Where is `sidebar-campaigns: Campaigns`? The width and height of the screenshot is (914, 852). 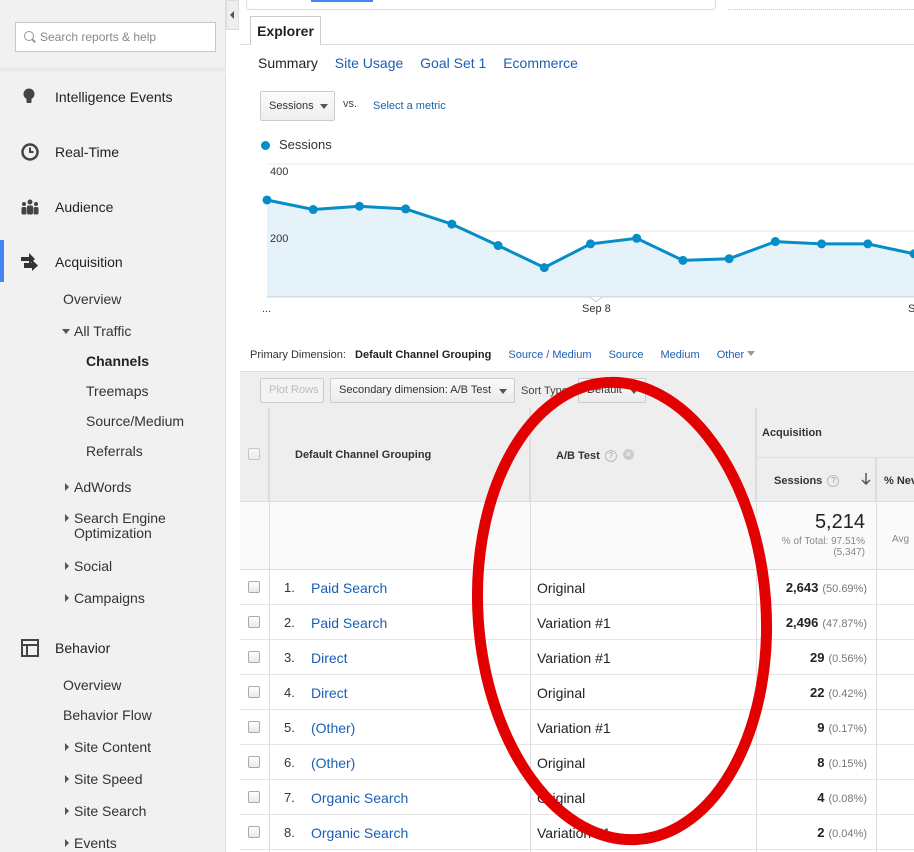
sidebar-campaigns: Campaigns is located at coordinates (105, 598).